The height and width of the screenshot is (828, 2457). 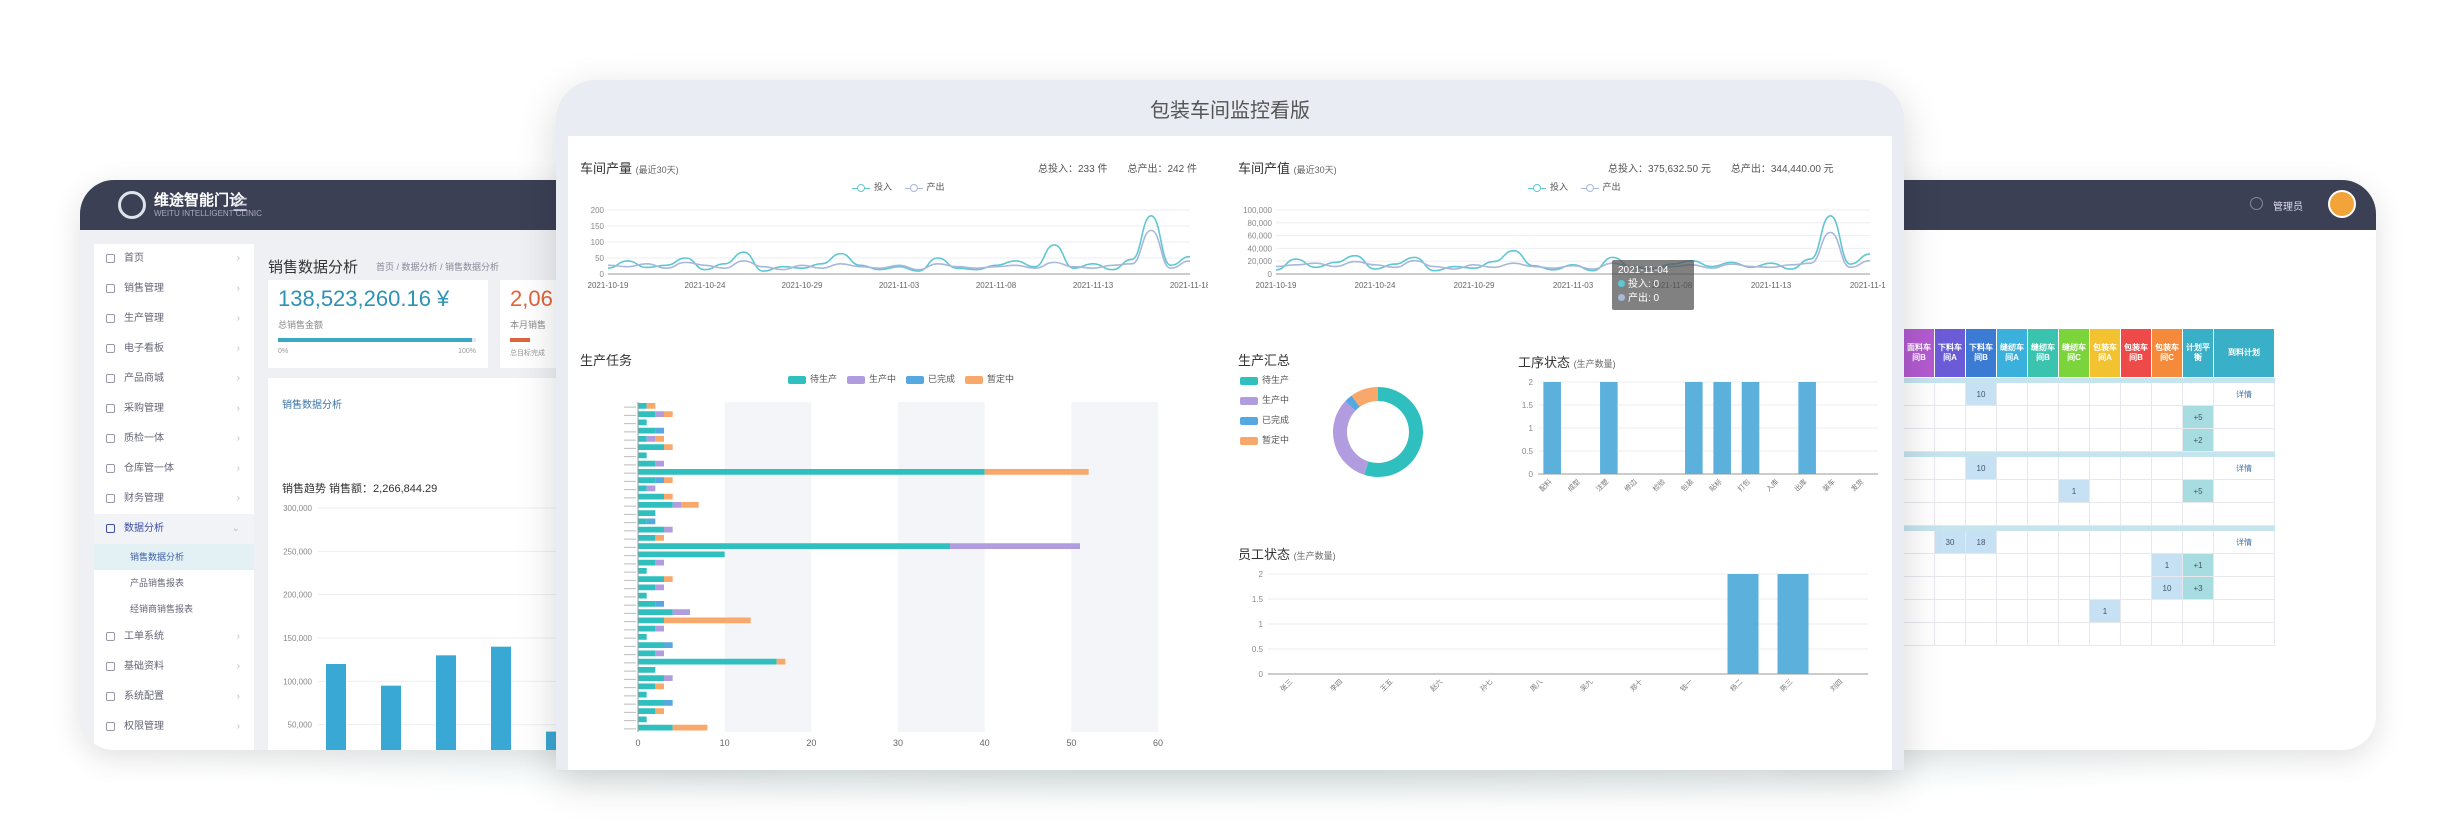 I want to click on sidebar-item: 系统配置 ›, so click(x=174, y=697).